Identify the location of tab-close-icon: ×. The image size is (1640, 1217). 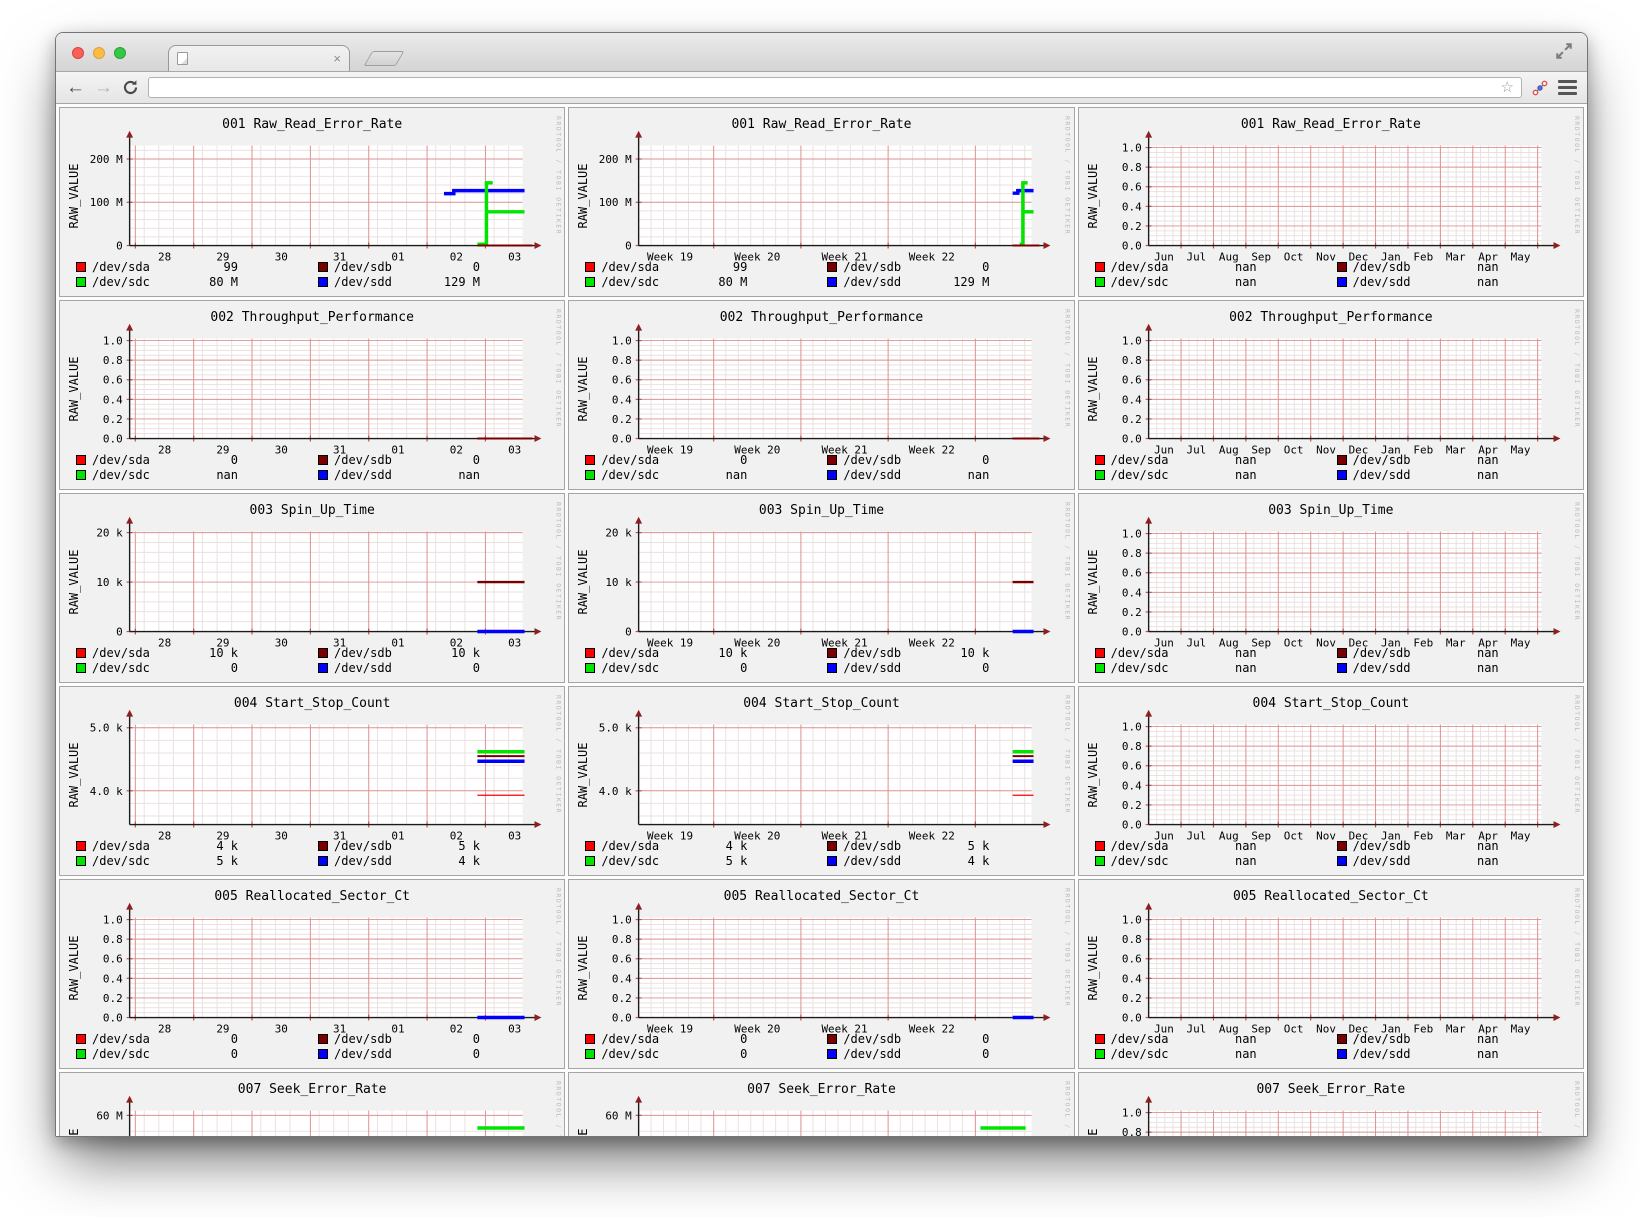
(337, 58).